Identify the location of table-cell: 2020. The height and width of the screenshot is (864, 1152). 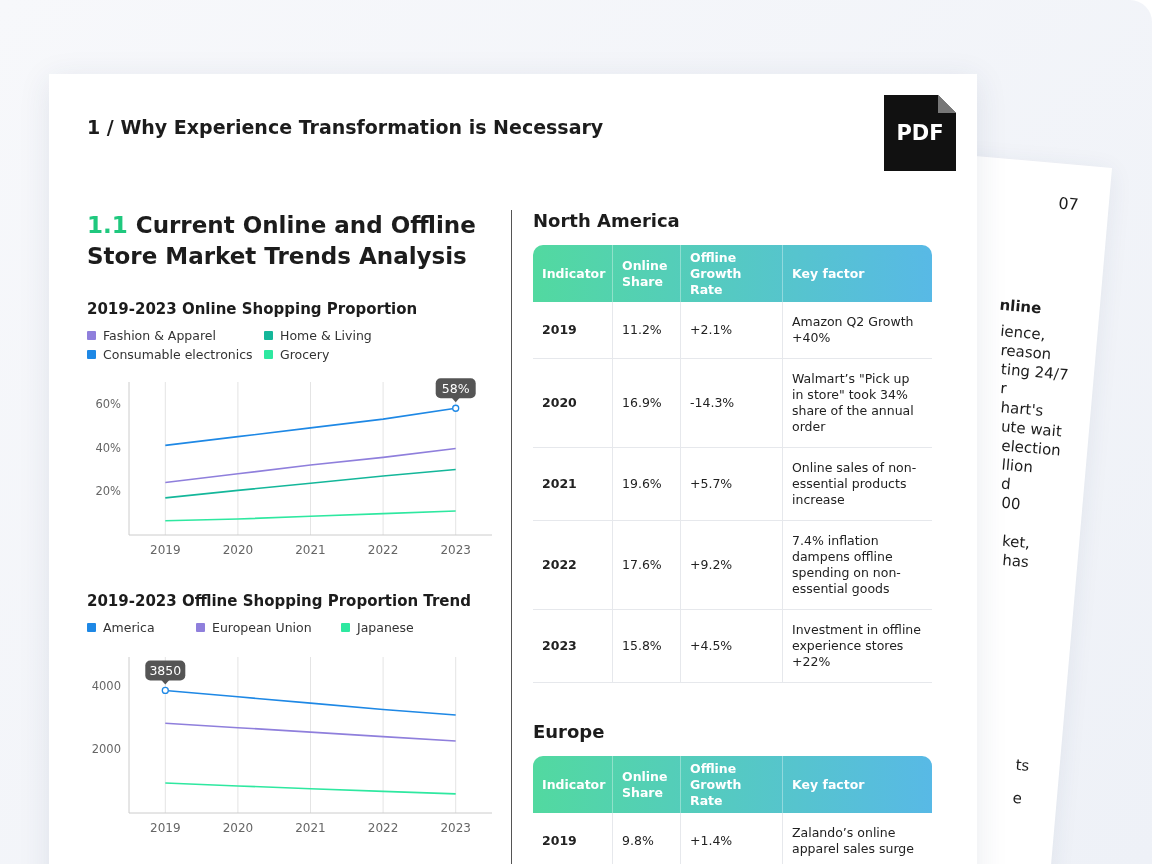
(572, 403).